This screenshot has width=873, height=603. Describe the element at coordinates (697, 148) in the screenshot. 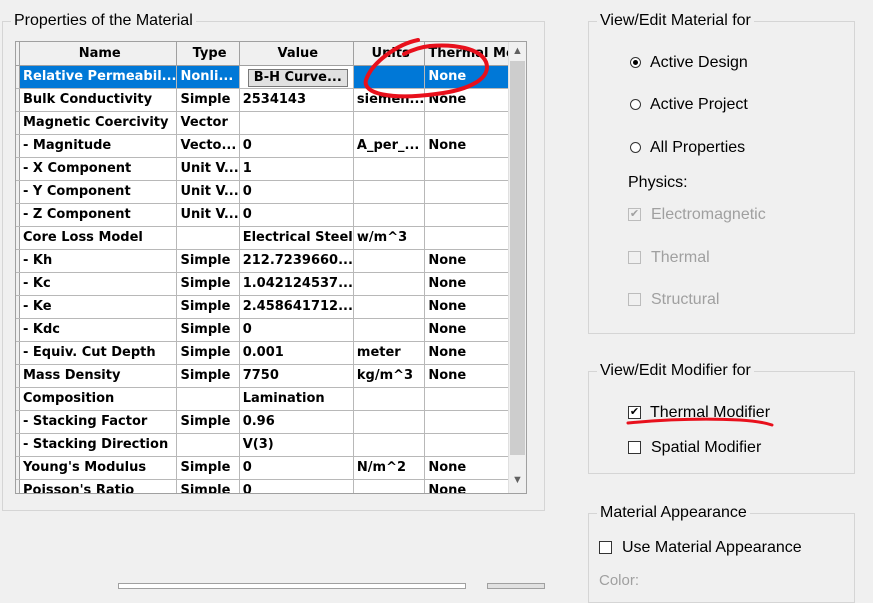

I see `all-properties-label: All Properties` at that location.